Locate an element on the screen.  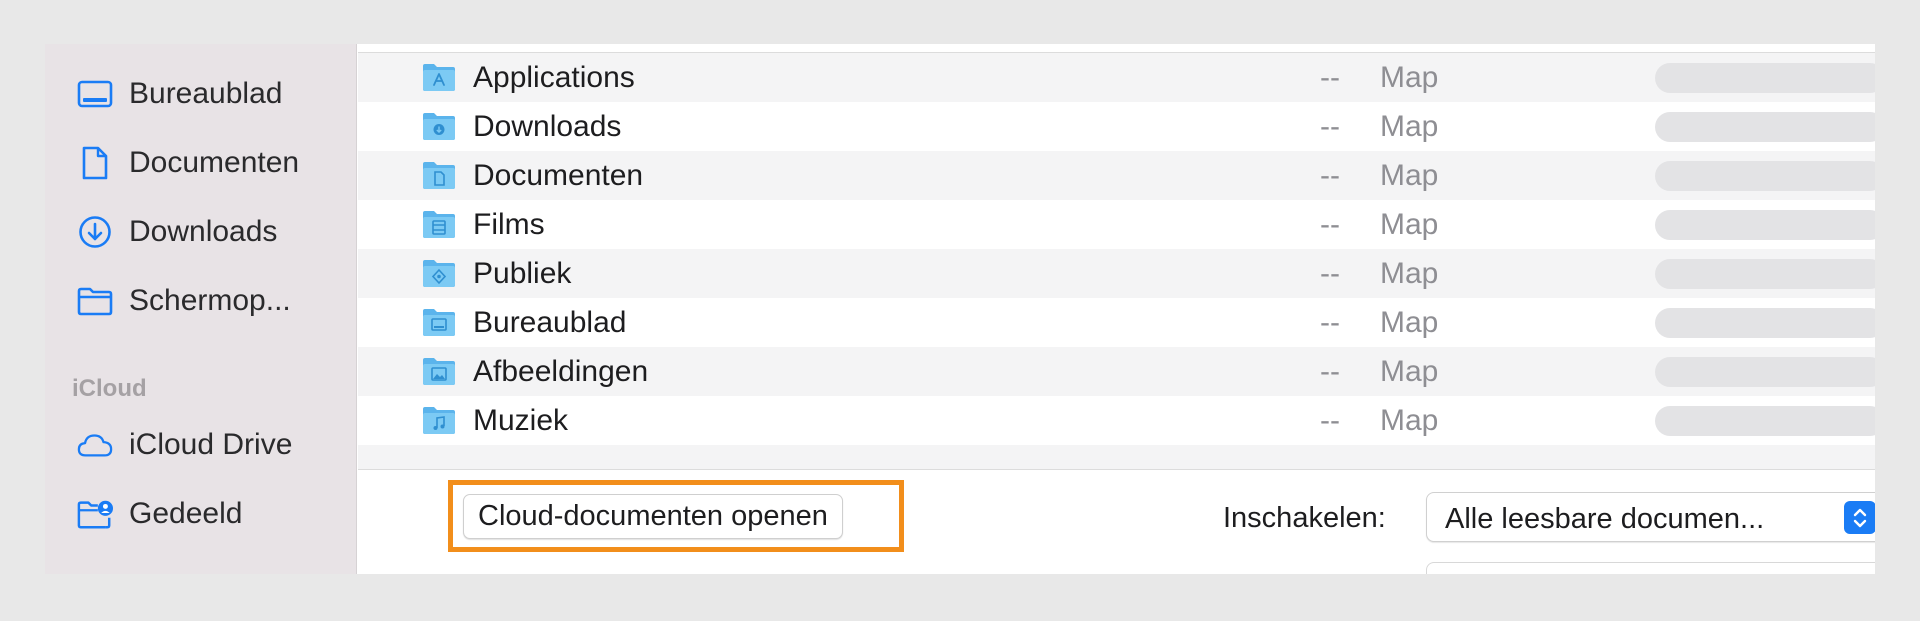
enable-label: Inschakelen: is located at coordinates (1304, 518).